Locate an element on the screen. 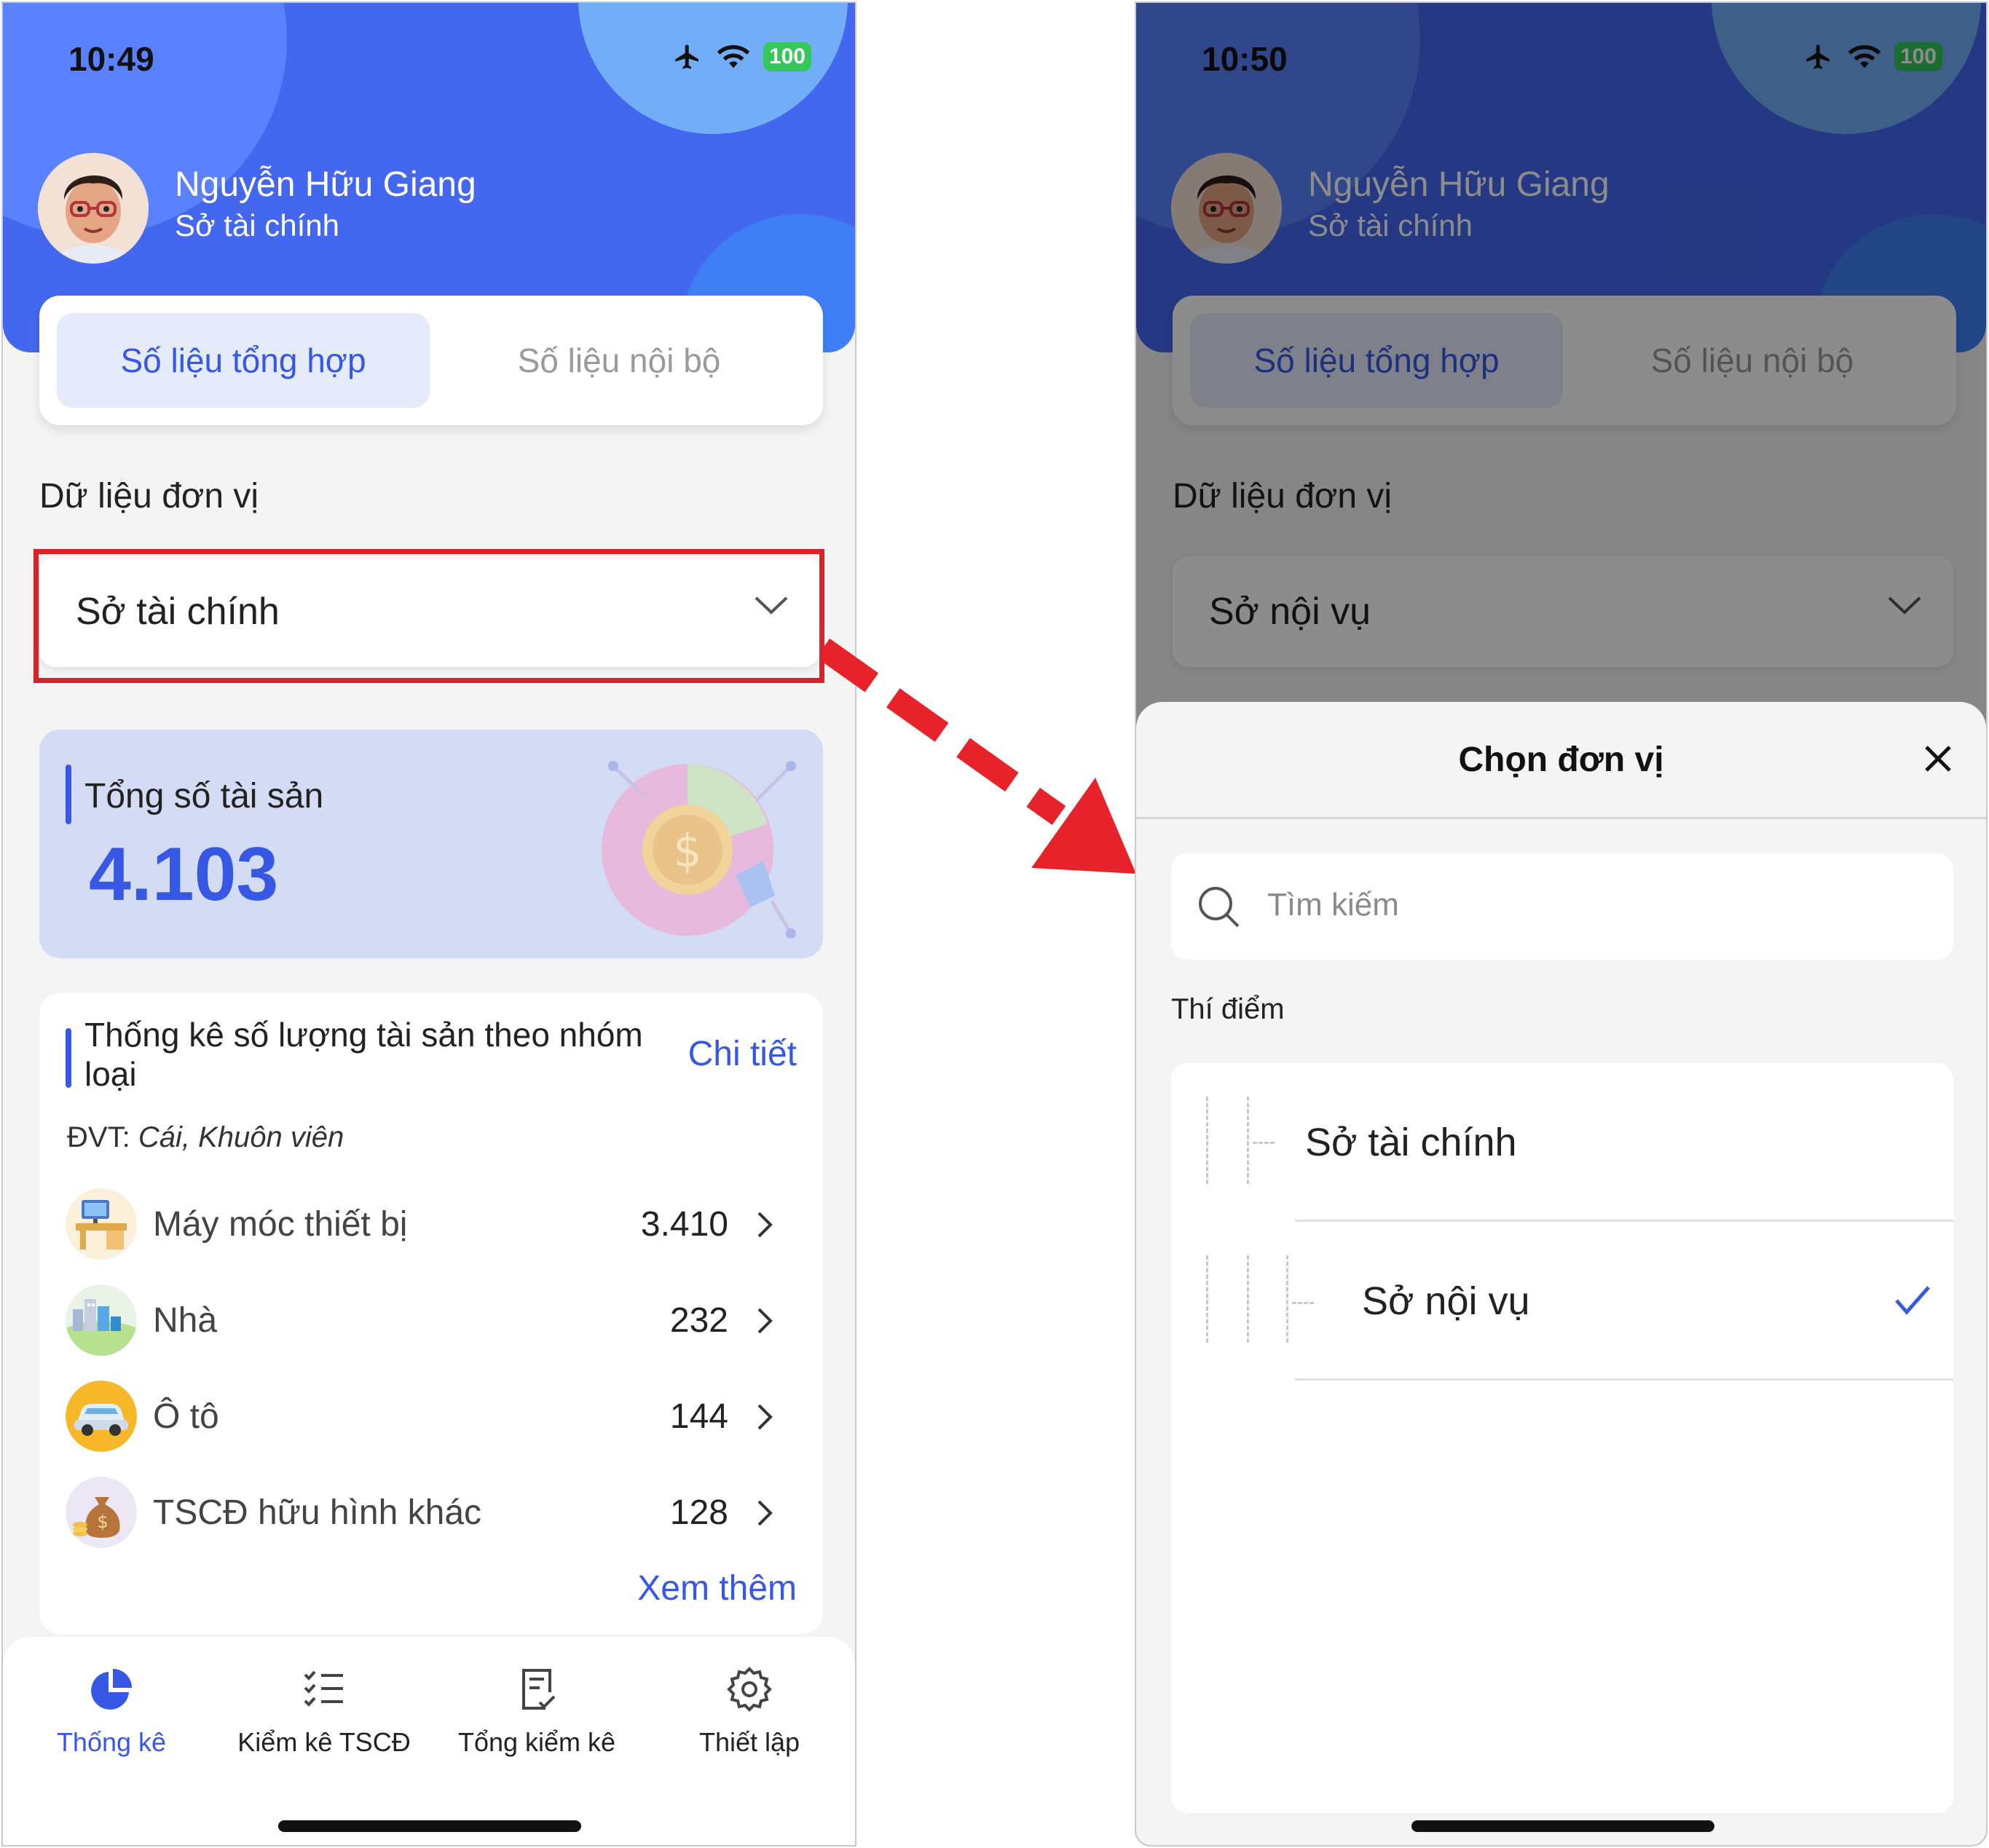 This screenshot has width=1989, height=1848. avatar-illustration is located at coordinates (93, 208).